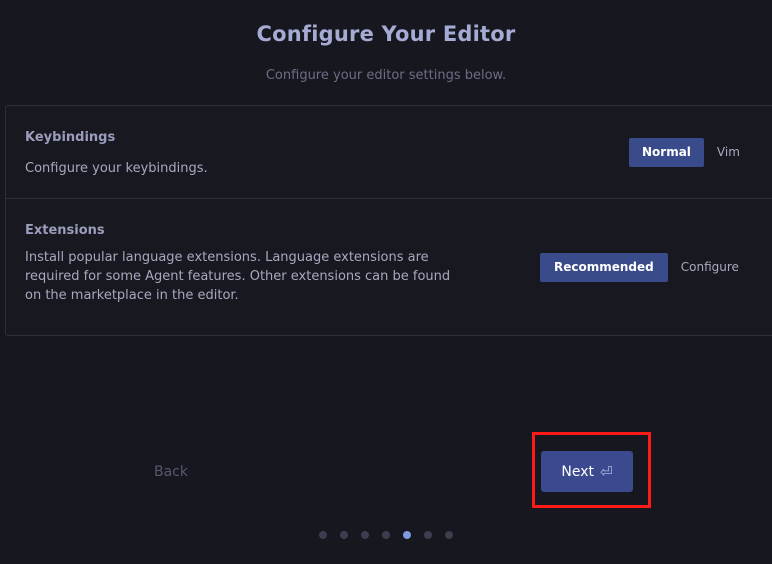  What do you see at coordinates (606, 471) in the screenshot?
I see `enter-icon: ⏎` at bounding box center [606, 471].